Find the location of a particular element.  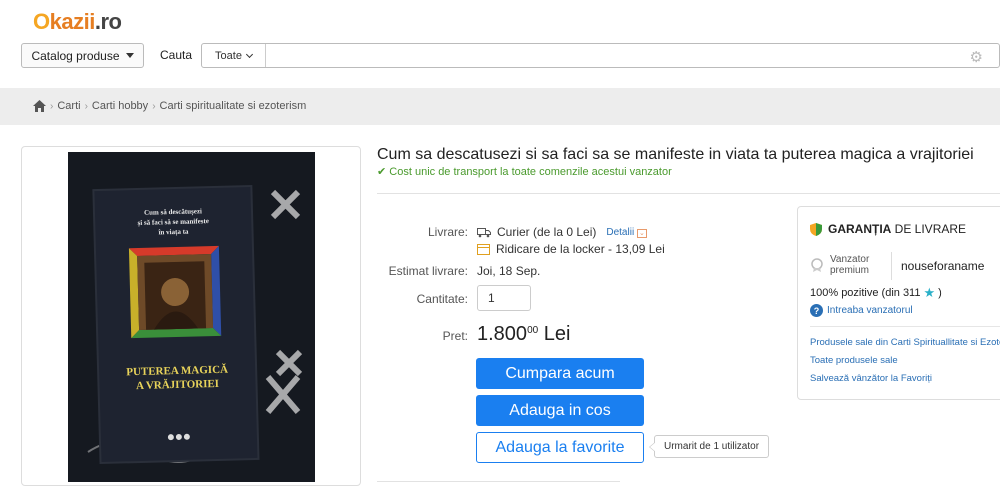

premium-line2: premium is located at coordinates (849, 270).